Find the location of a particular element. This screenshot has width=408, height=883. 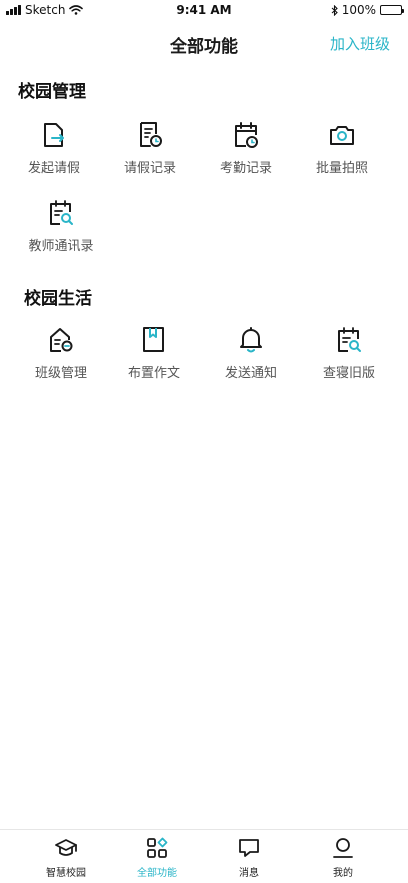

tab-messages: 消息 is located at coordinates (249, 856).